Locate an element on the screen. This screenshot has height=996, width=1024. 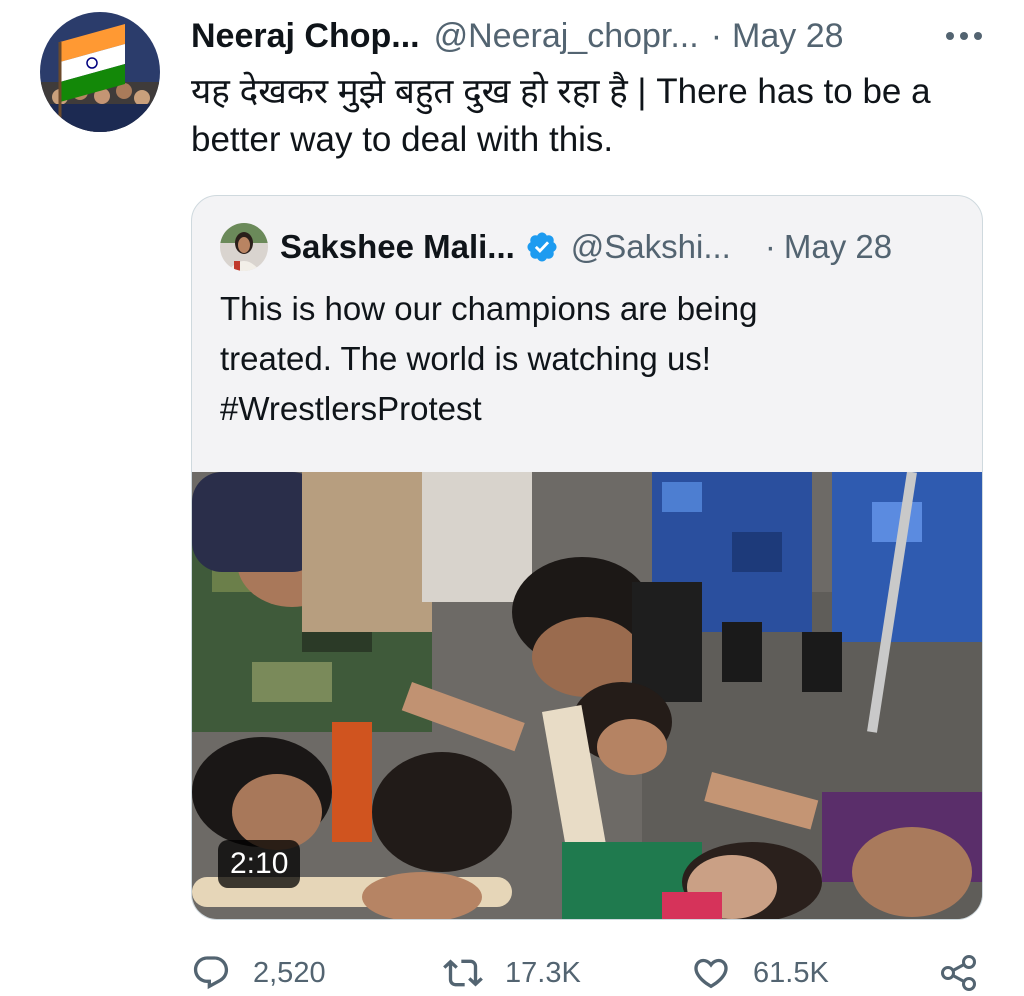
share-button is located at coordinates (959, 973).